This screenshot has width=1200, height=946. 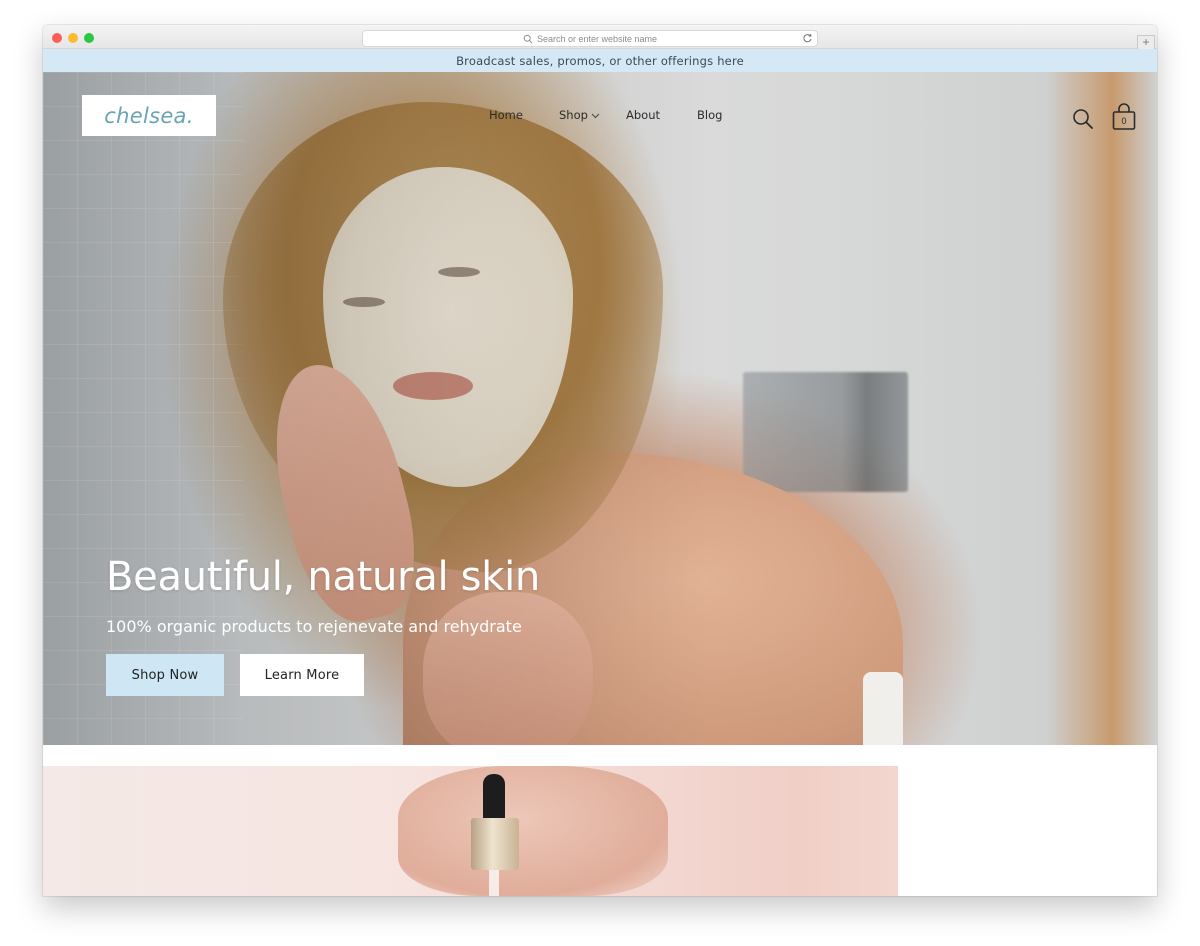 I want to click on promo-image, so click(x=470, y=831).